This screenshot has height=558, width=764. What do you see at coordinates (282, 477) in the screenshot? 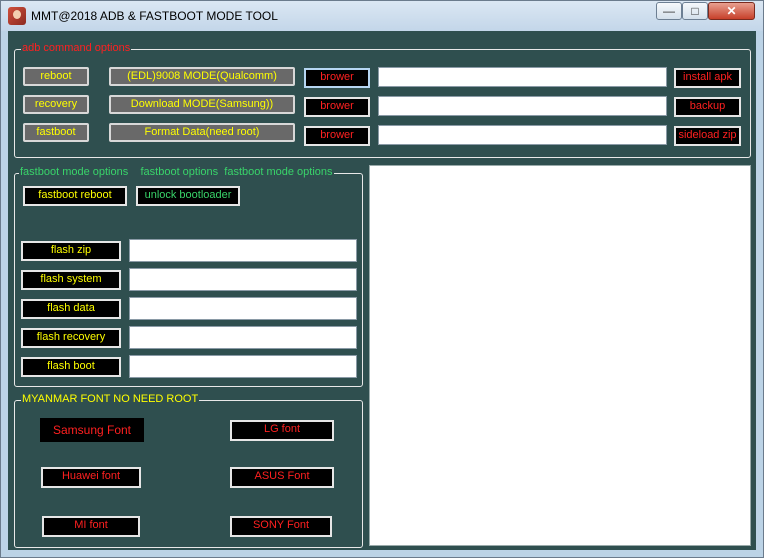
I see `asus-font-button: ASUS Font` at bounding box center [282, 477].